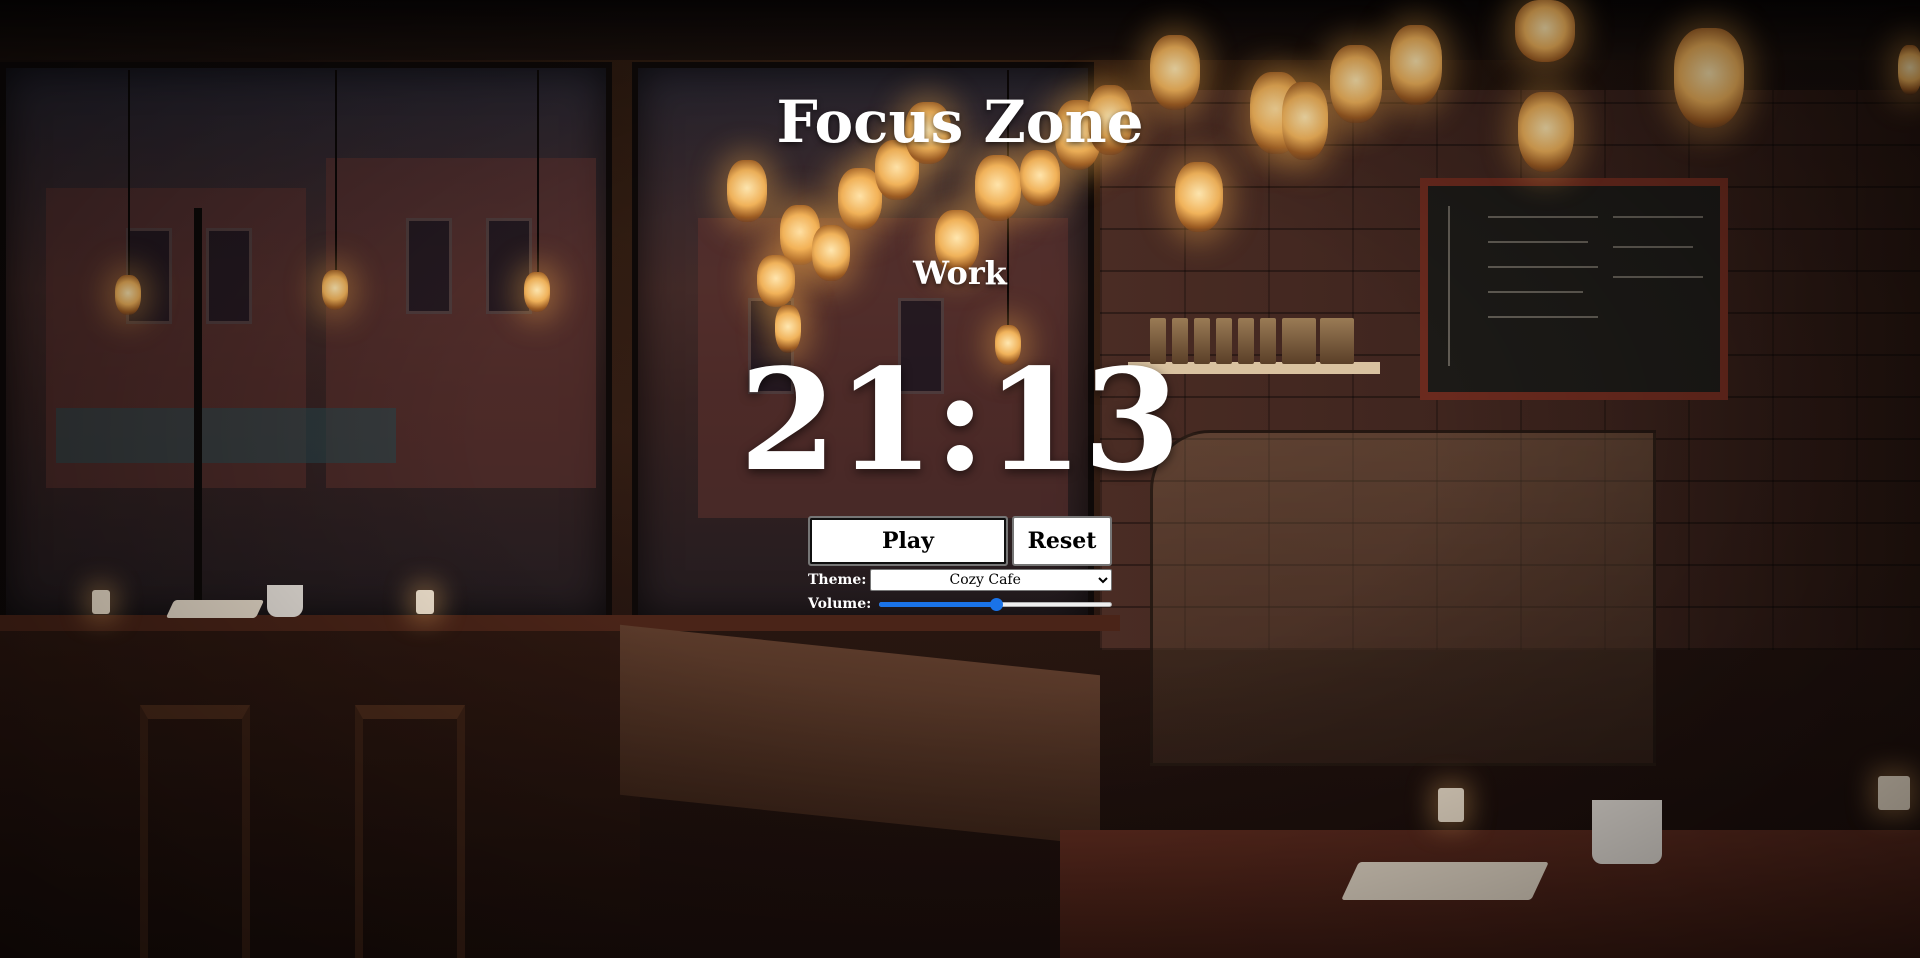 This screenshot has height=958, width=1920. Describe the element at coordinates (960, 421) in the screenshot. I see `countdown-timer: 21:13` at that location.